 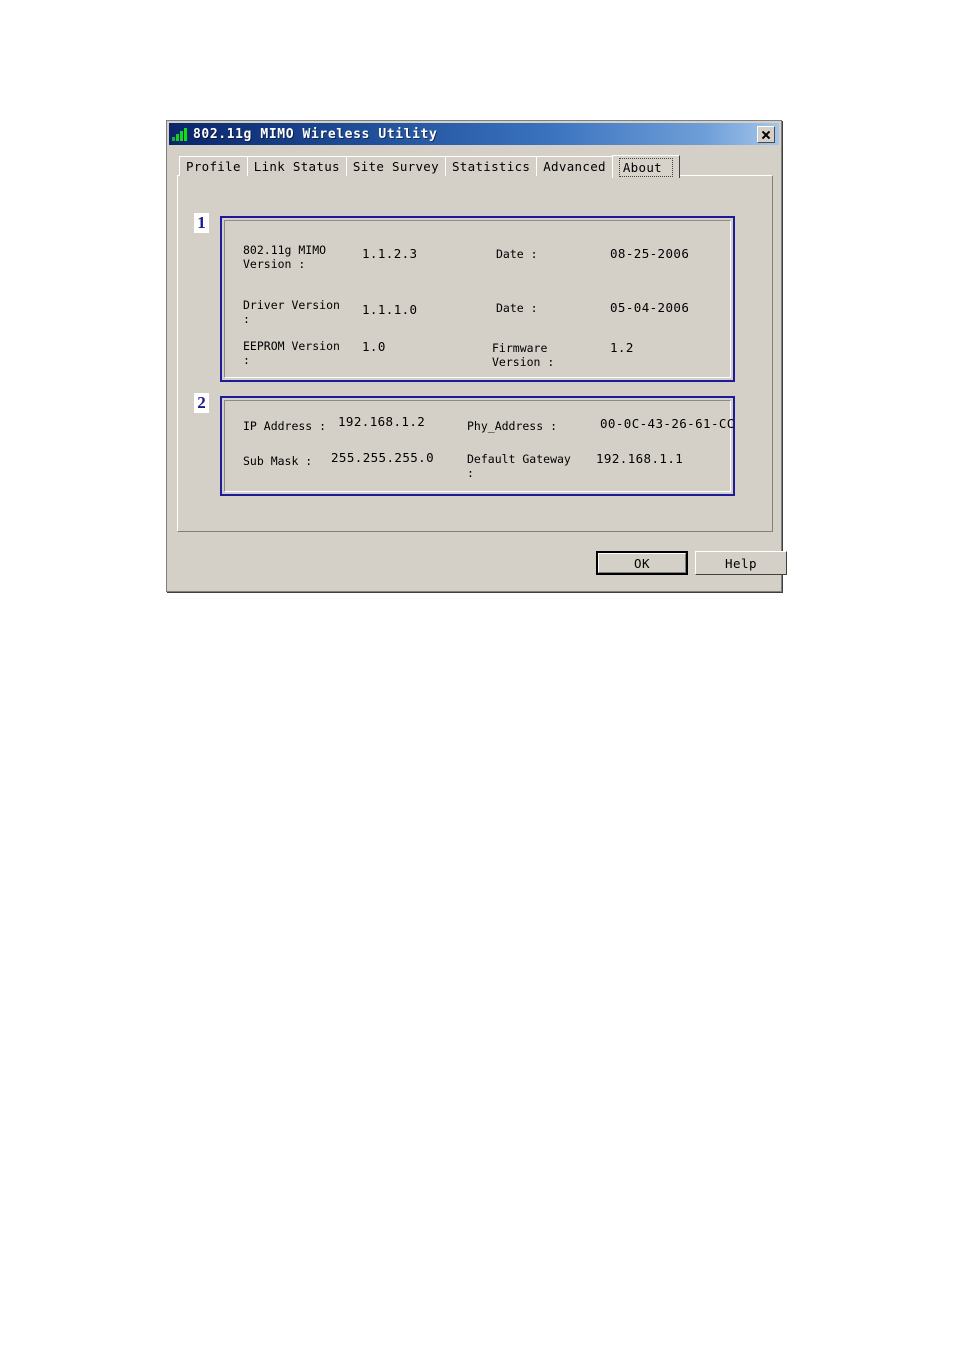 I want to click on tab-profile: Profile, so click(x=213, y=166).